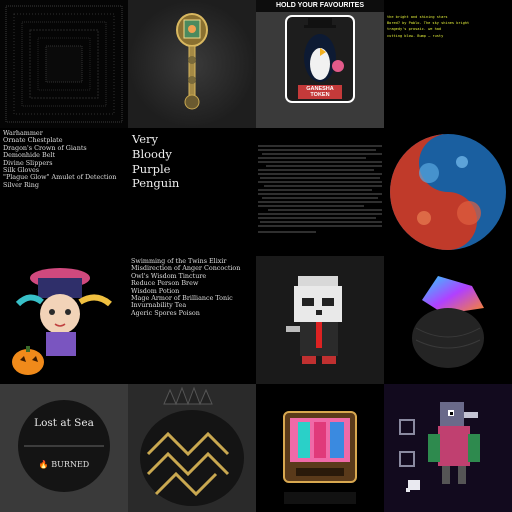  Describe the element at coordinates (320, 457) in the screenshot. I see `retro-tv-art` at that location.